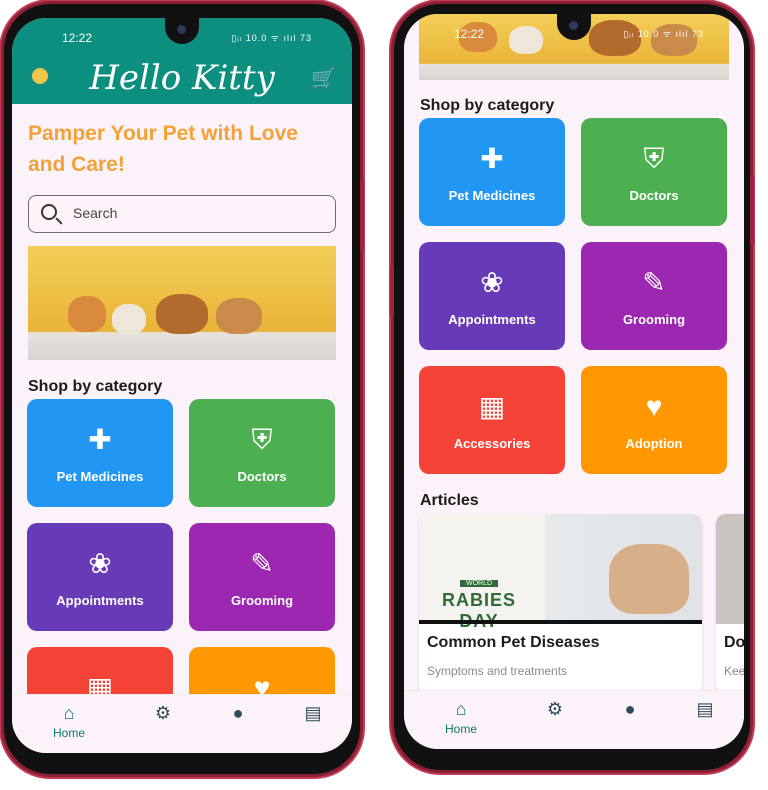 This screenshot has width=768, height=790. I want to click on category-accessories: ▦ Accessories, so click(492, 420).